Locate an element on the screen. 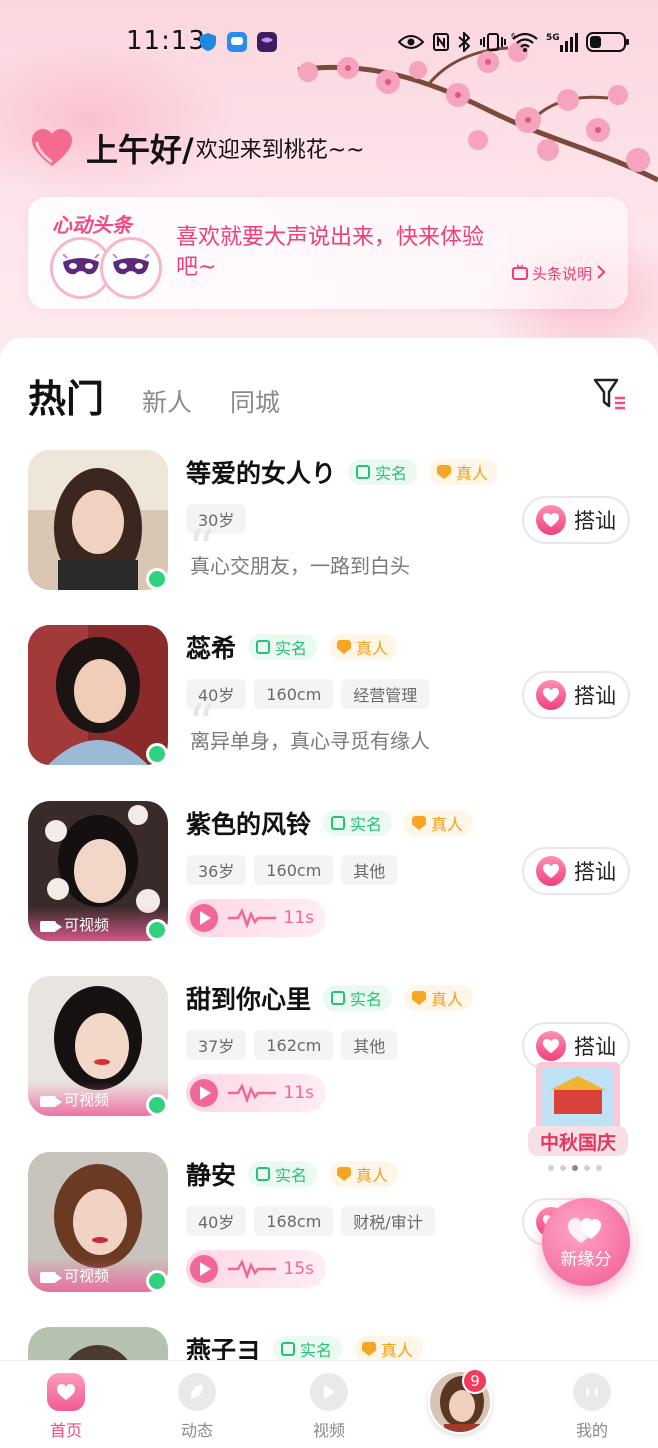 This screenshot has width=658, height=1448. user-tags: 36岁 160cm 其他 is located at coordinates (292, 870).